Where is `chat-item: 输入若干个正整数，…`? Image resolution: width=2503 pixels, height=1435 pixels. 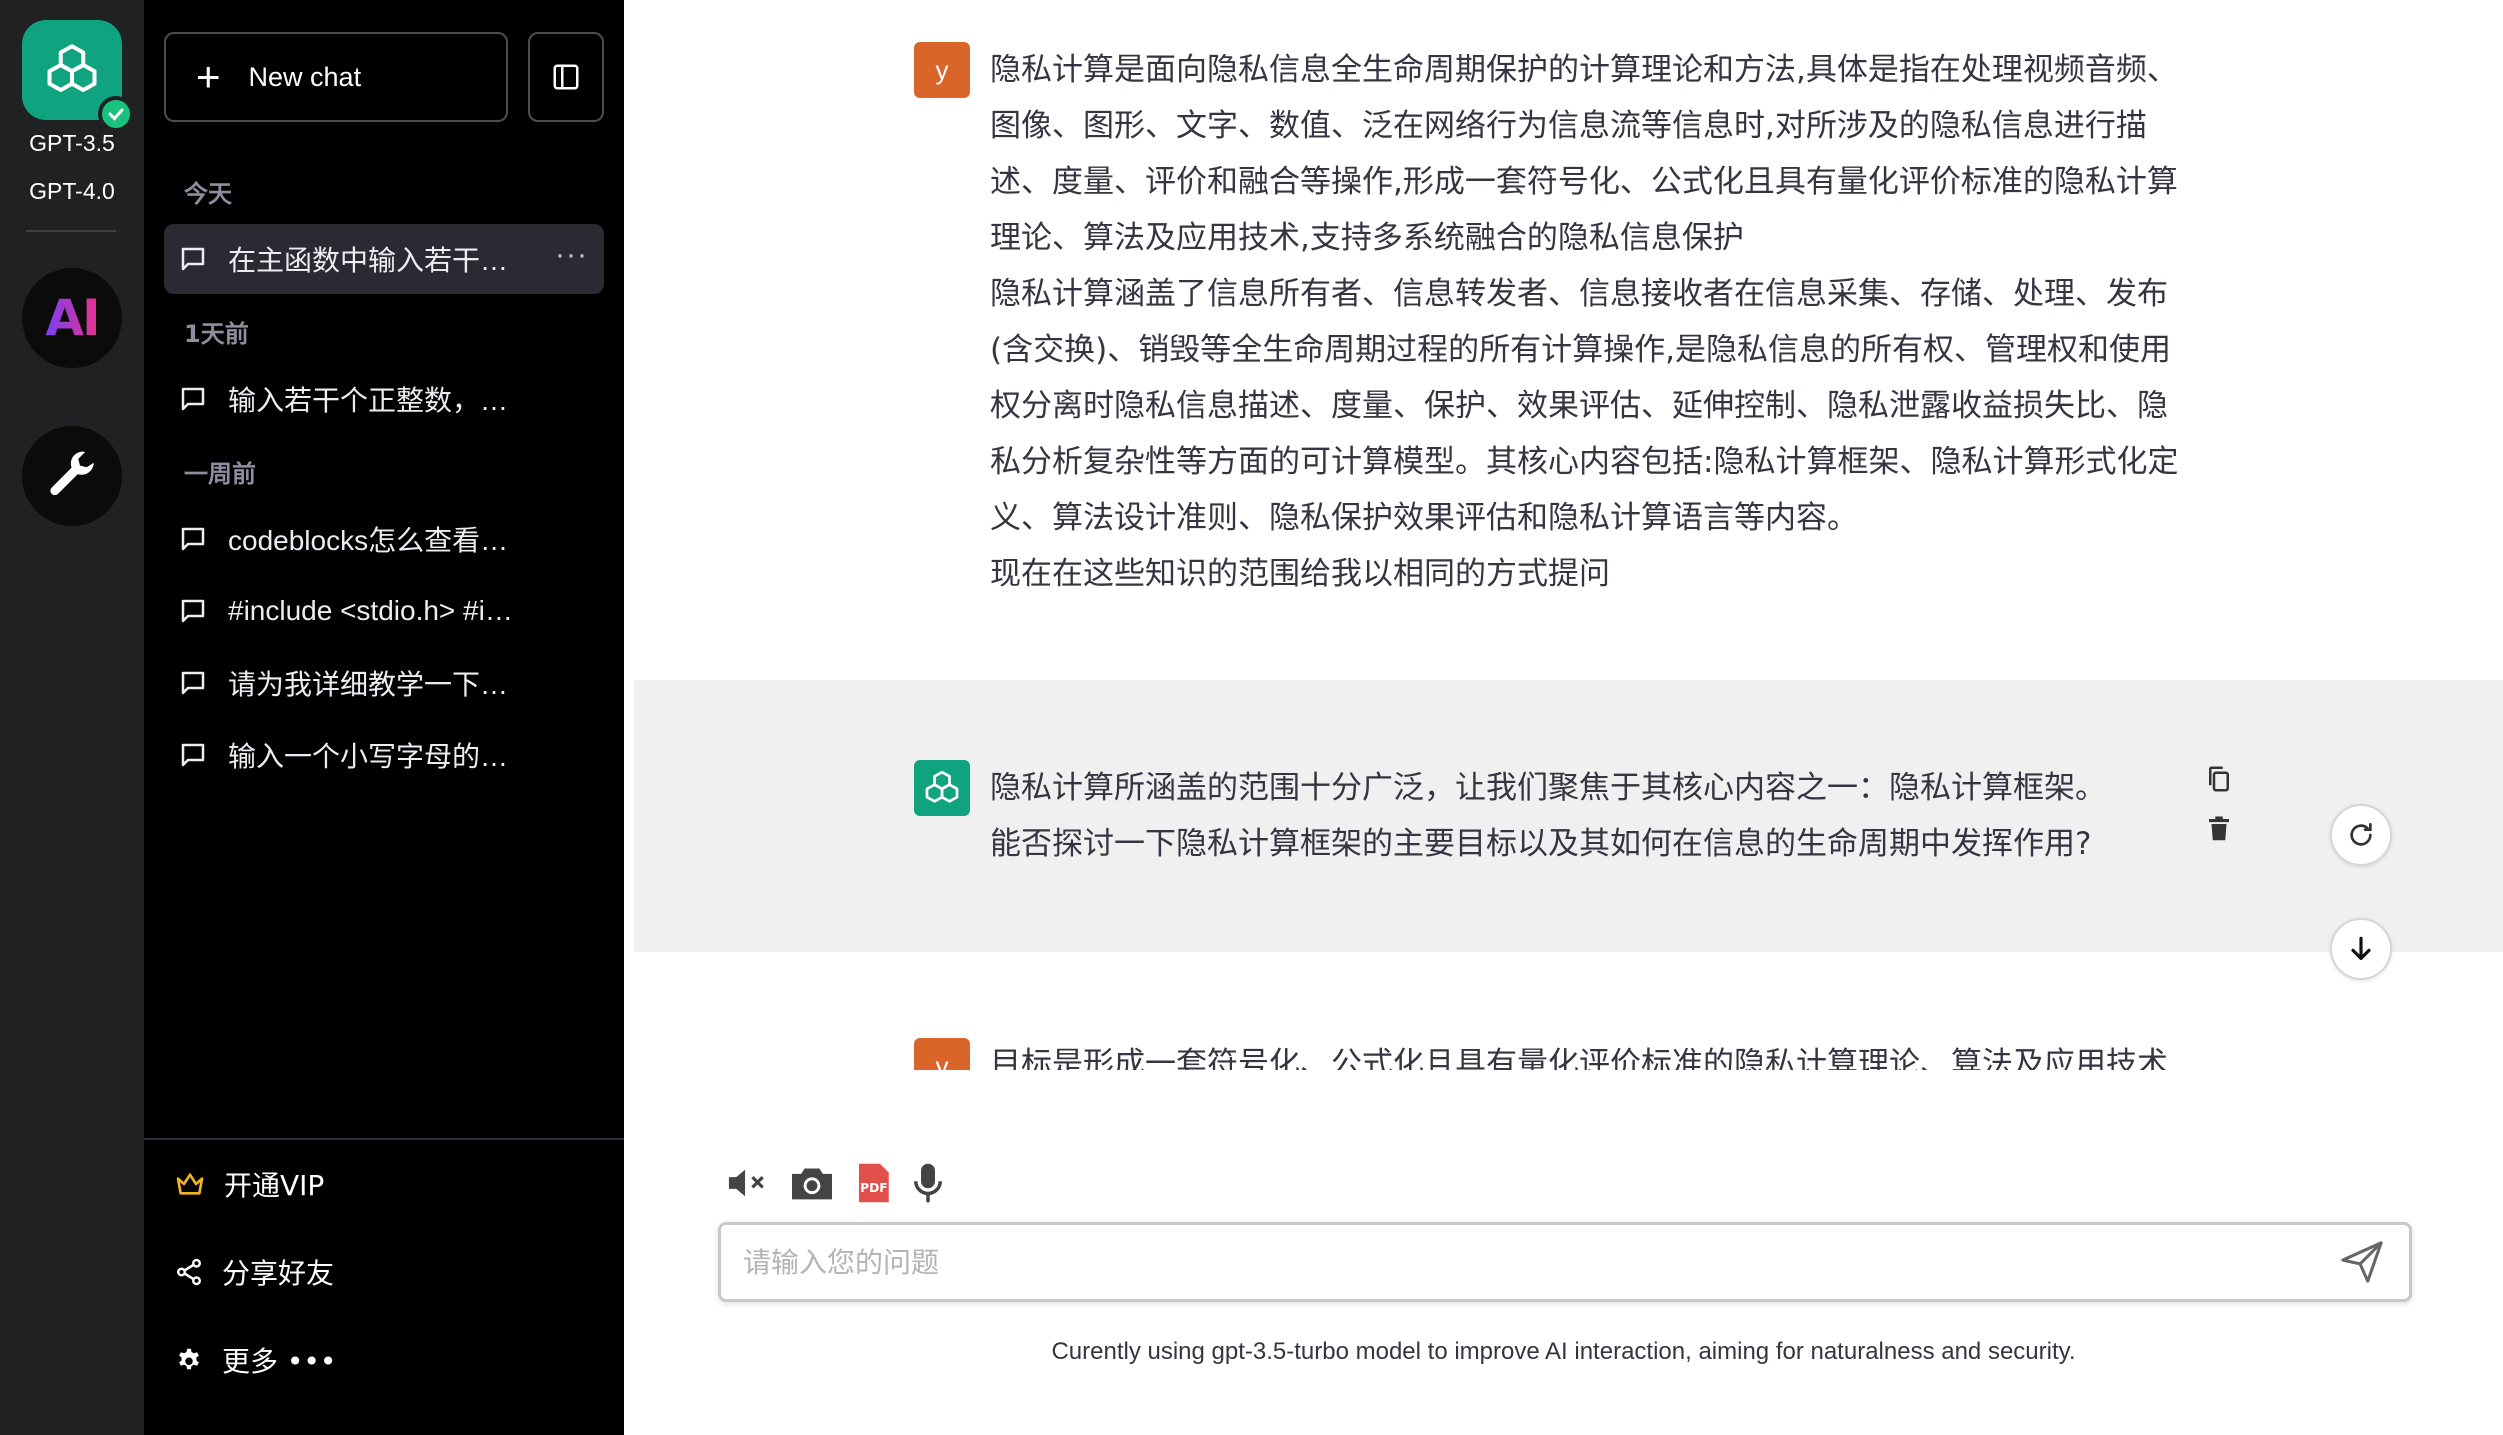
chat-item: 输入若干个正整数，… is located at coordinates (384, 399).